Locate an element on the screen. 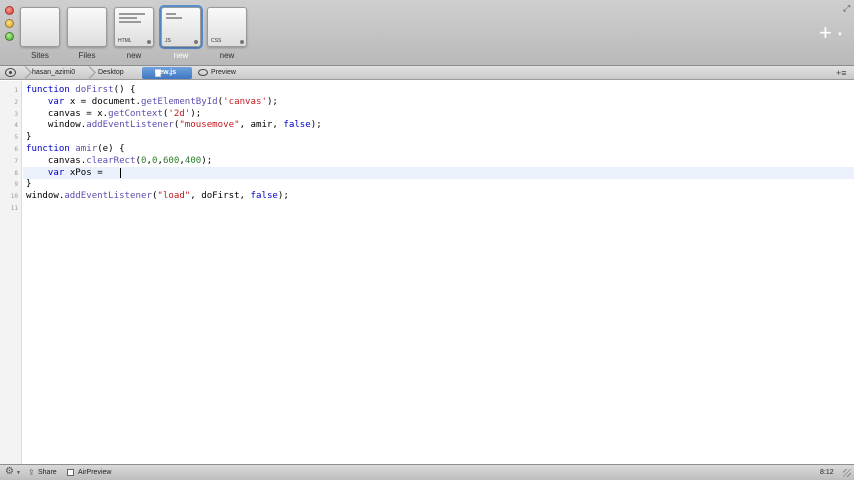  chevron-down-icon: ▾ is located at coordinates (157, 73).